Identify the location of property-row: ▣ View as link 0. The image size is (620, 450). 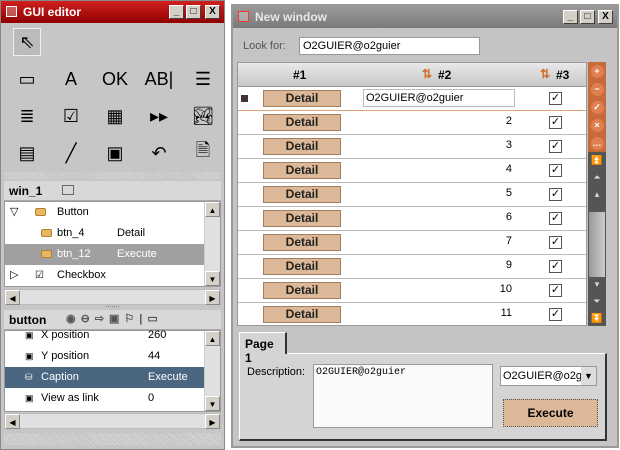
(104, 398).